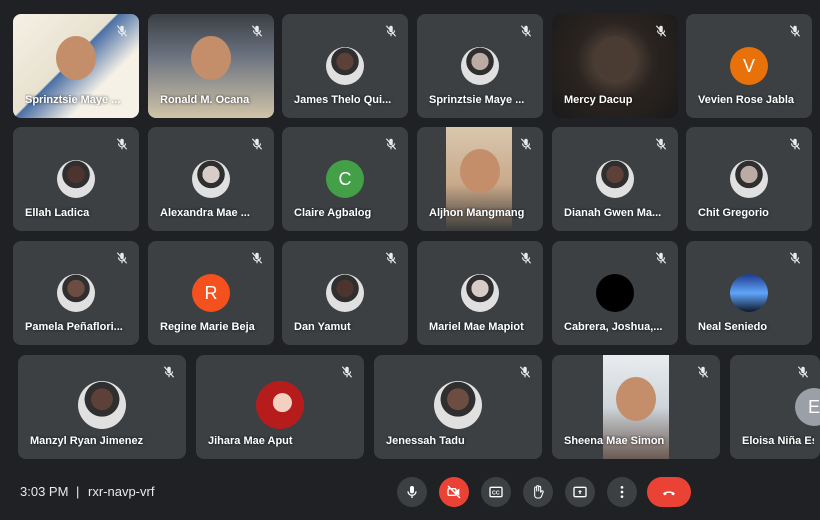 The image size is (820, 520). I want to click on end-call-icon, so click(669, 493).